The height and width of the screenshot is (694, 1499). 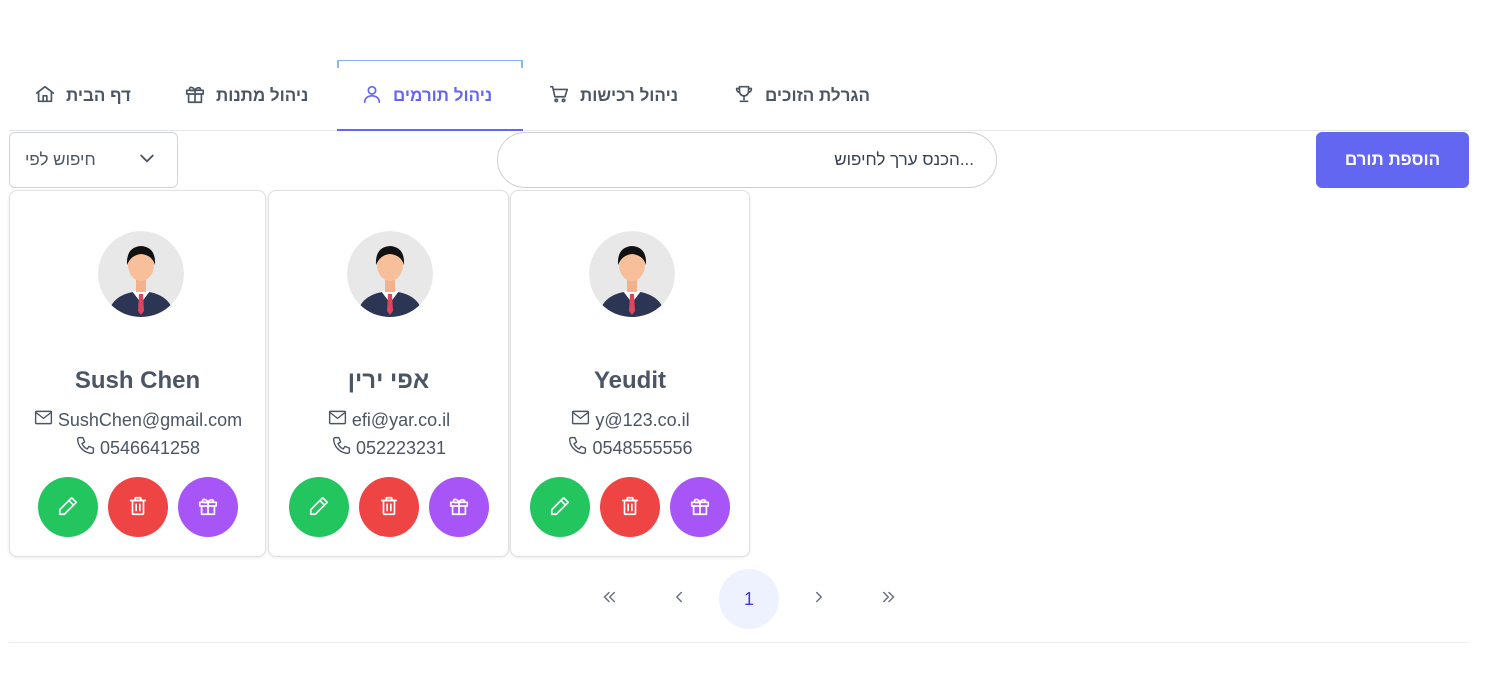 I want to click on tab-label: ניהול רכישות, so click(x=629, y=95).